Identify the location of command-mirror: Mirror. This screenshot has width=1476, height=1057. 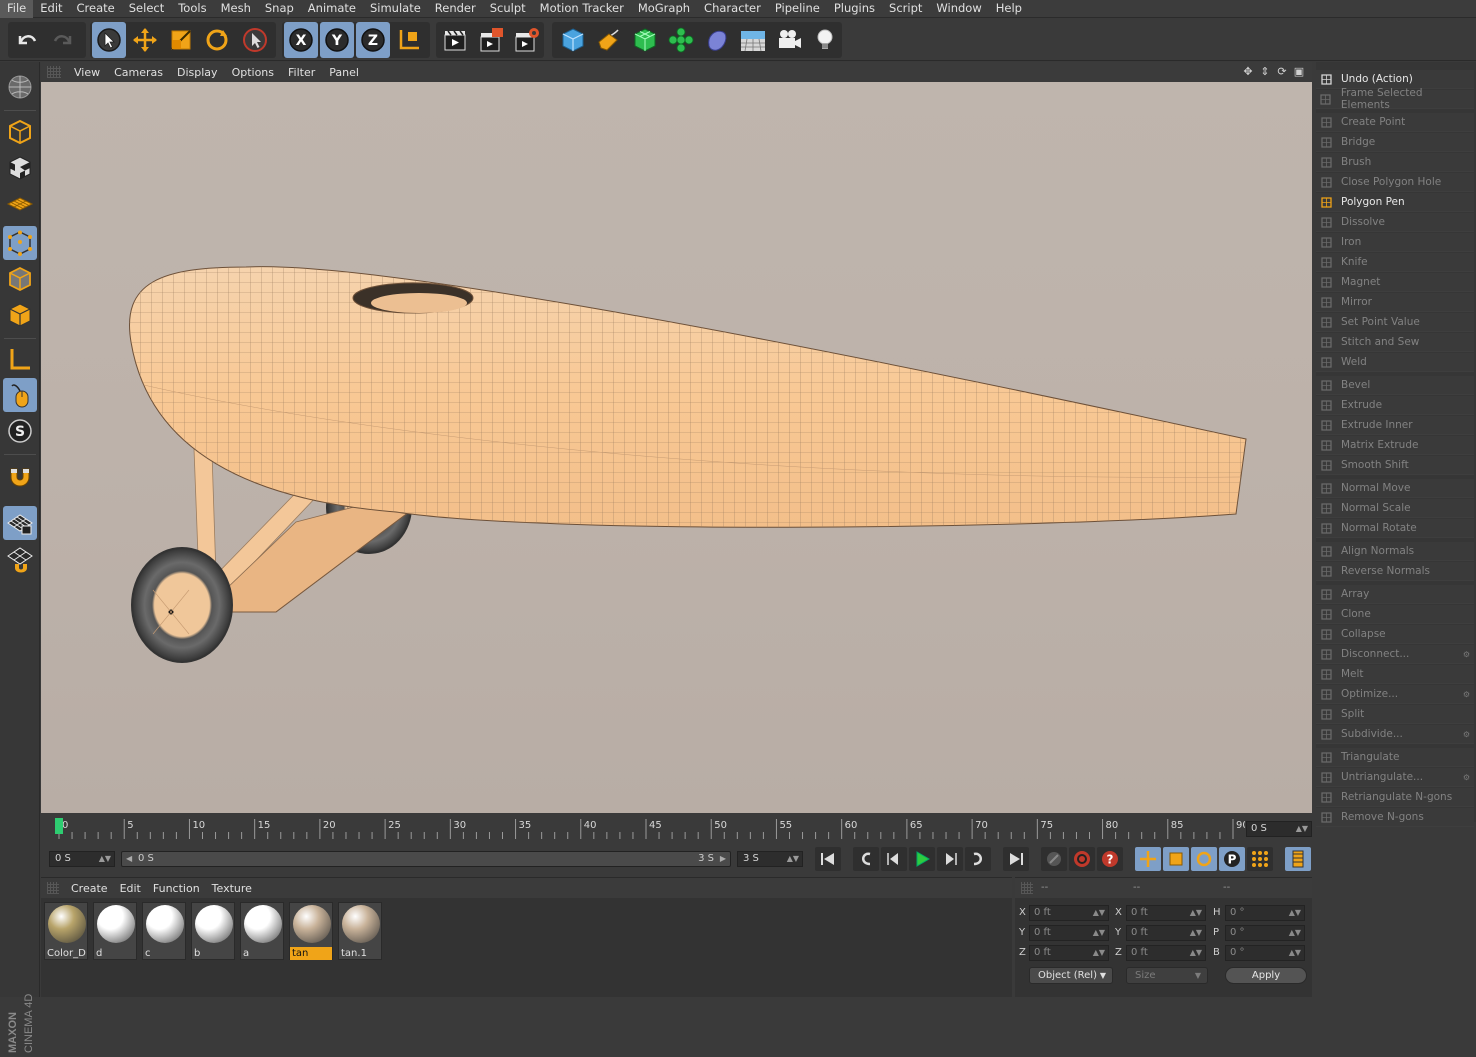
(1395, 302).